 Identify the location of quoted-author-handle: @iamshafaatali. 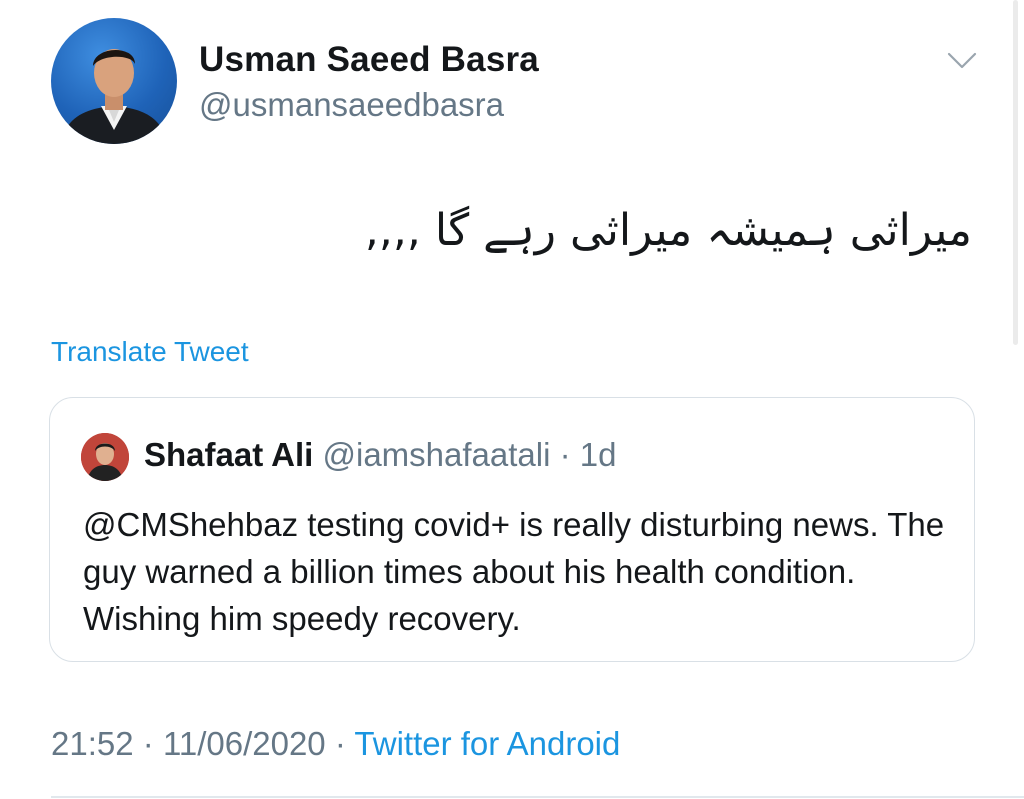
(437, 454).